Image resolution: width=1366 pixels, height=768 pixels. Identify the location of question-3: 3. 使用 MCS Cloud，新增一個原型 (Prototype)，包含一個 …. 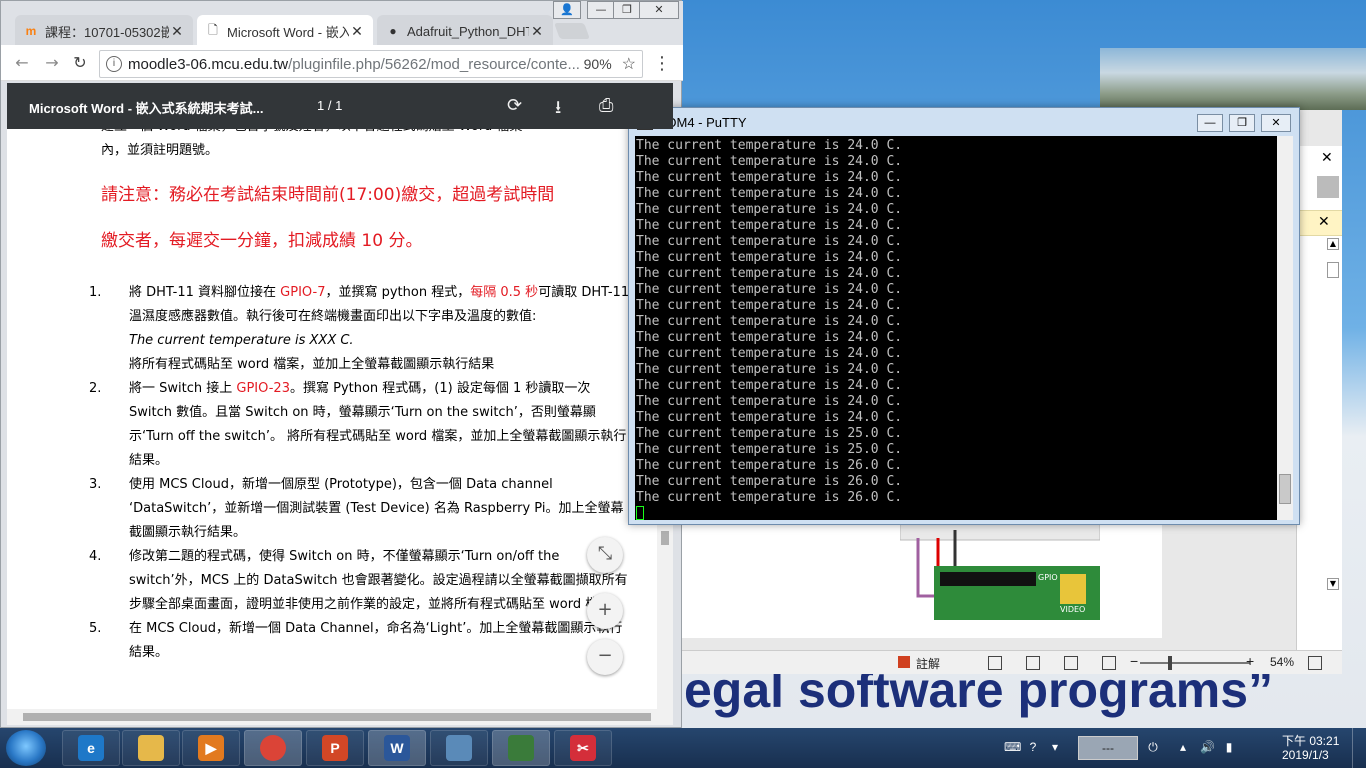
(356, 508).